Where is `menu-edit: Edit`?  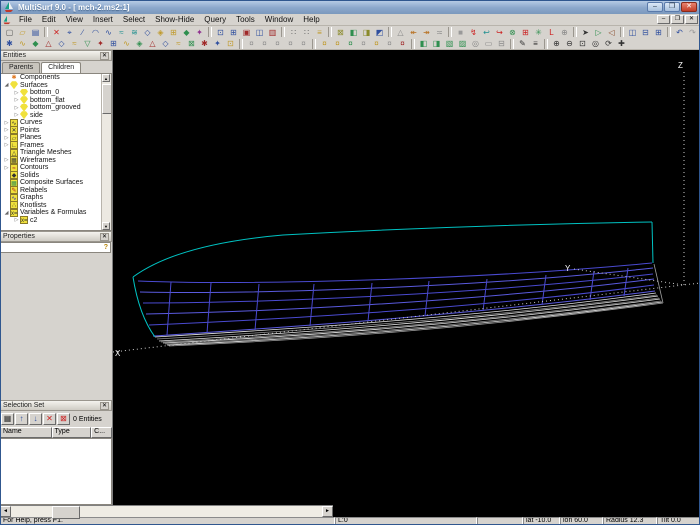
menu-edit: Edit is located at coordinates (49, 19).